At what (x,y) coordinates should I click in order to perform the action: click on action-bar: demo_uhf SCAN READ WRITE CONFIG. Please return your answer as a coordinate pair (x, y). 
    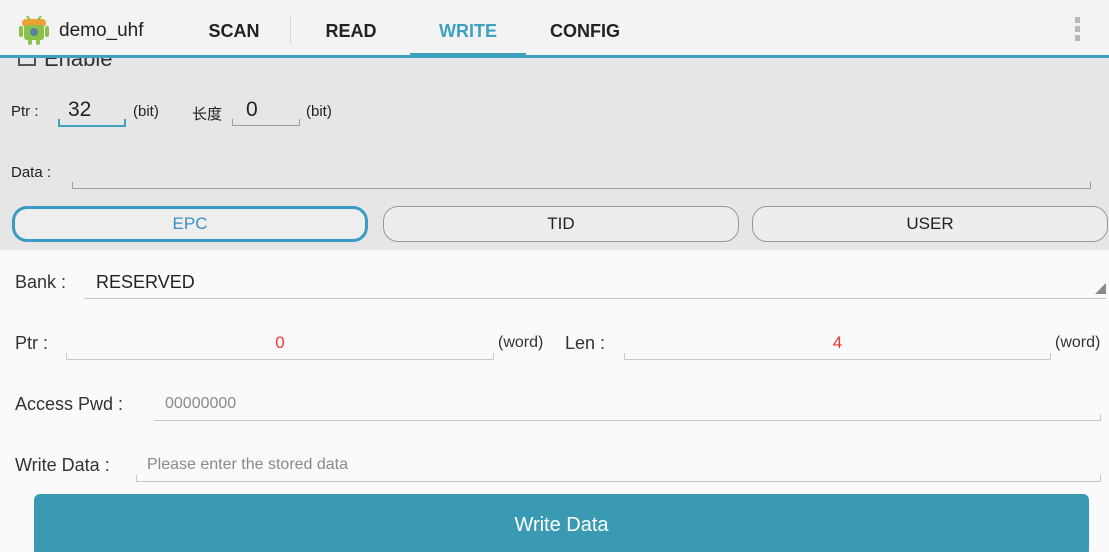
    Looking at the image, I should click on (554, 29).